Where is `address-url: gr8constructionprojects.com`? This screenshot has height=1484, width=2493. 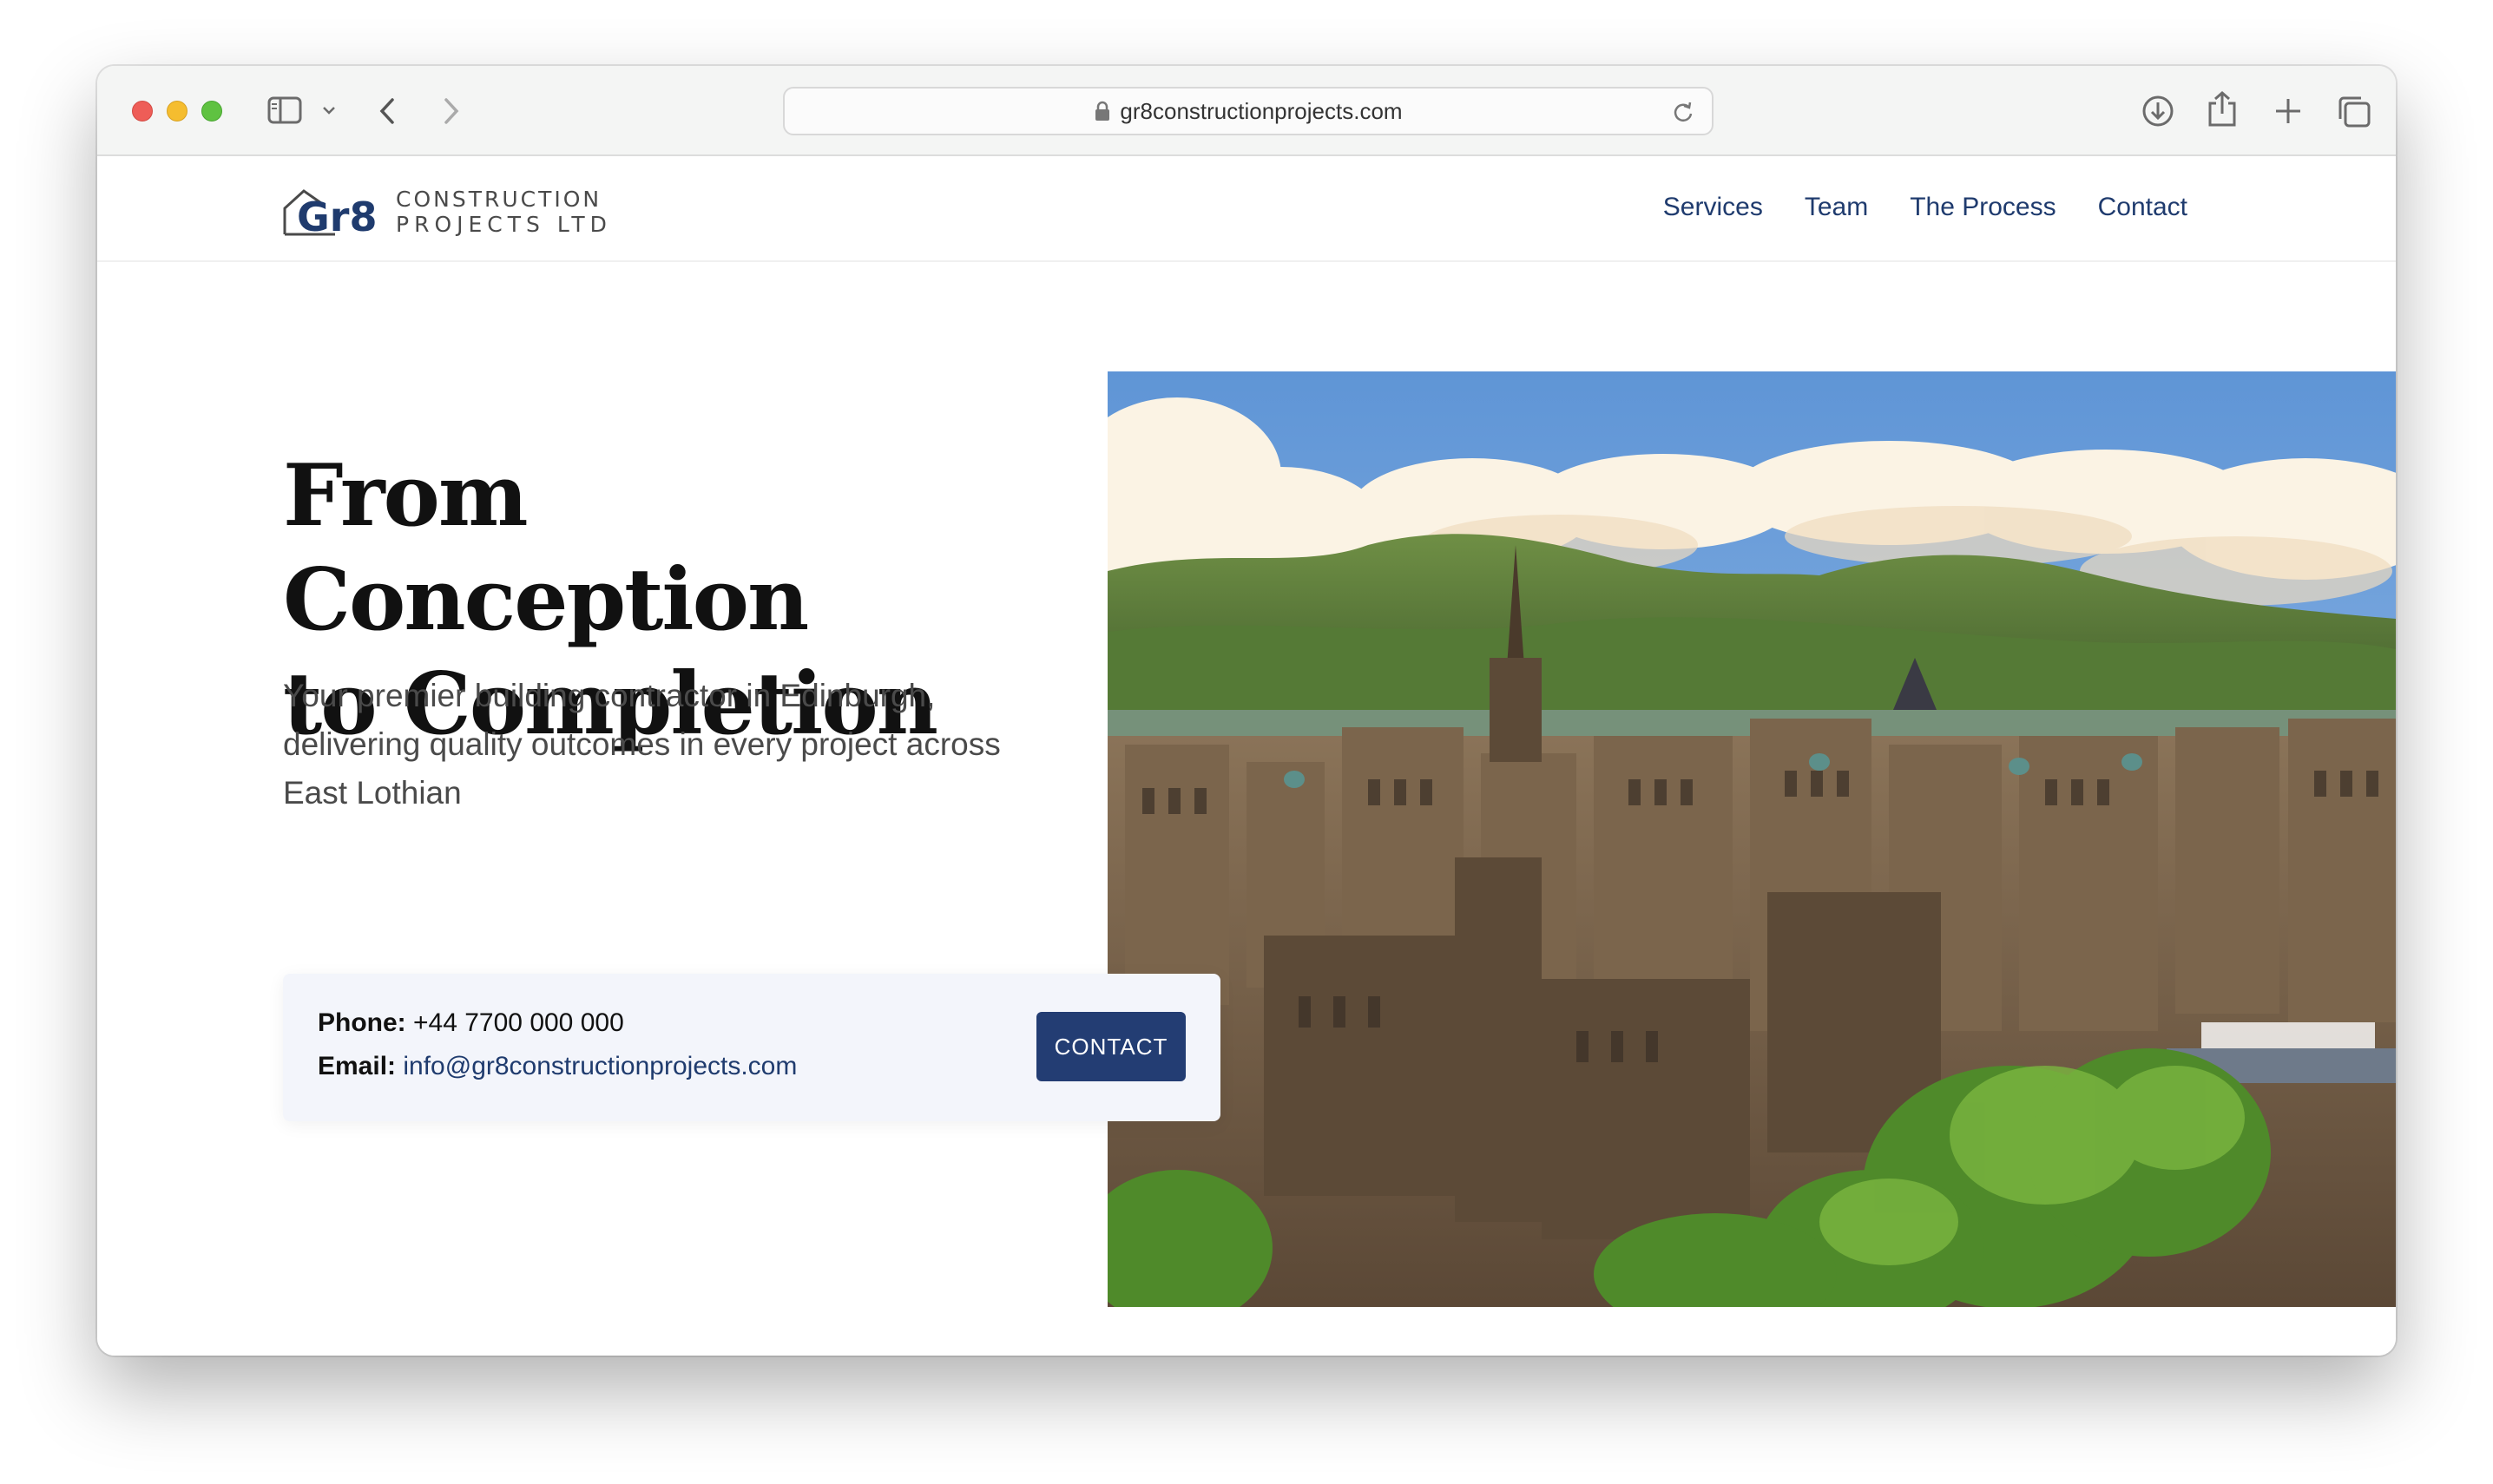
address-url: gr8constructionprojects.com is located at coordinates (1261, 110).